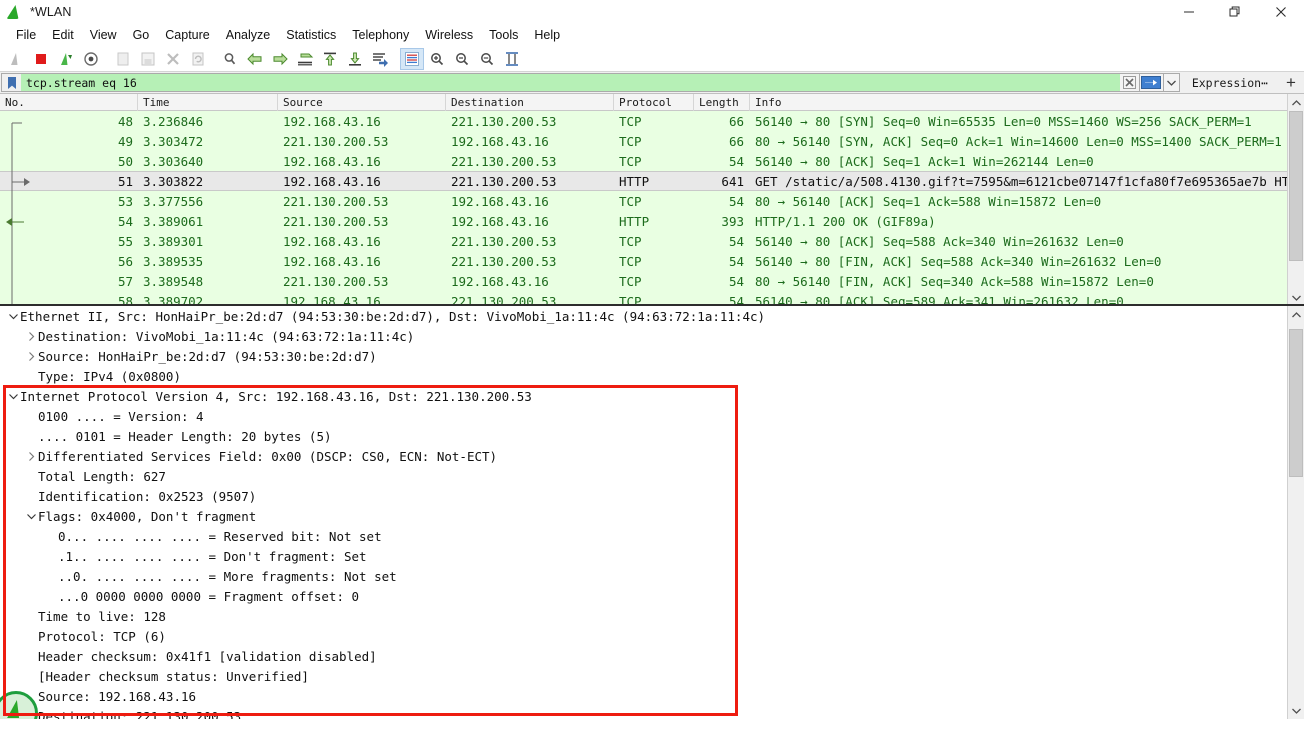 This screenshot has height=740, width=1304. What do you see at coordinates (380, 35) in the screenshot?
I see `menu-telephony: Telephony` at bounding box center [380, 35].